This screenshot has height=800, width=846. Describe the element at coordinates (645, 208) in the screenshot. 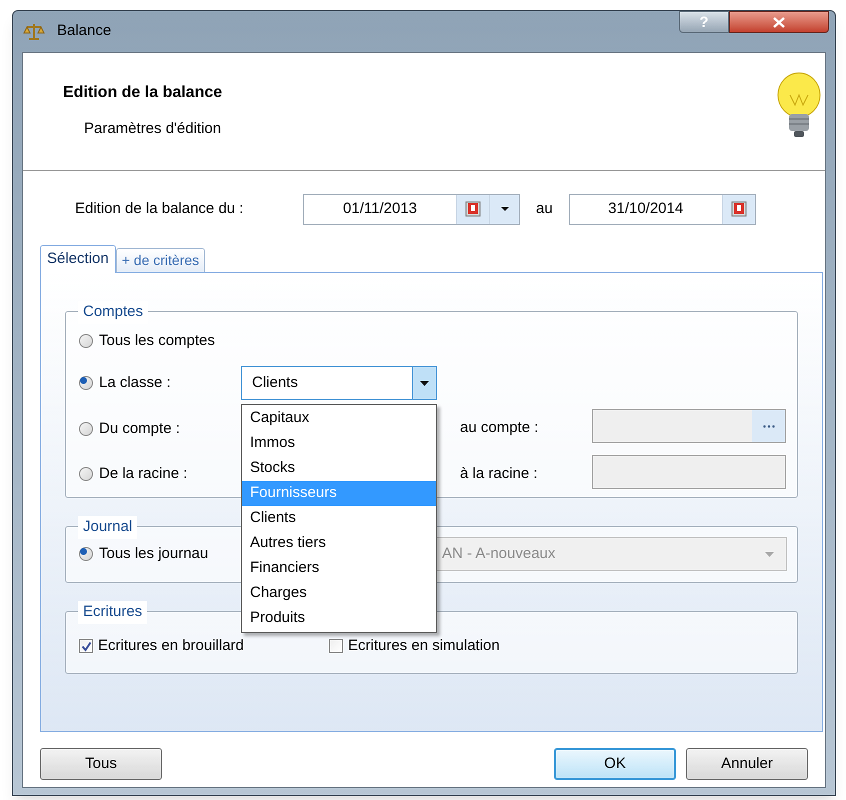

I see `date-value: 31/10/2014` at that location.